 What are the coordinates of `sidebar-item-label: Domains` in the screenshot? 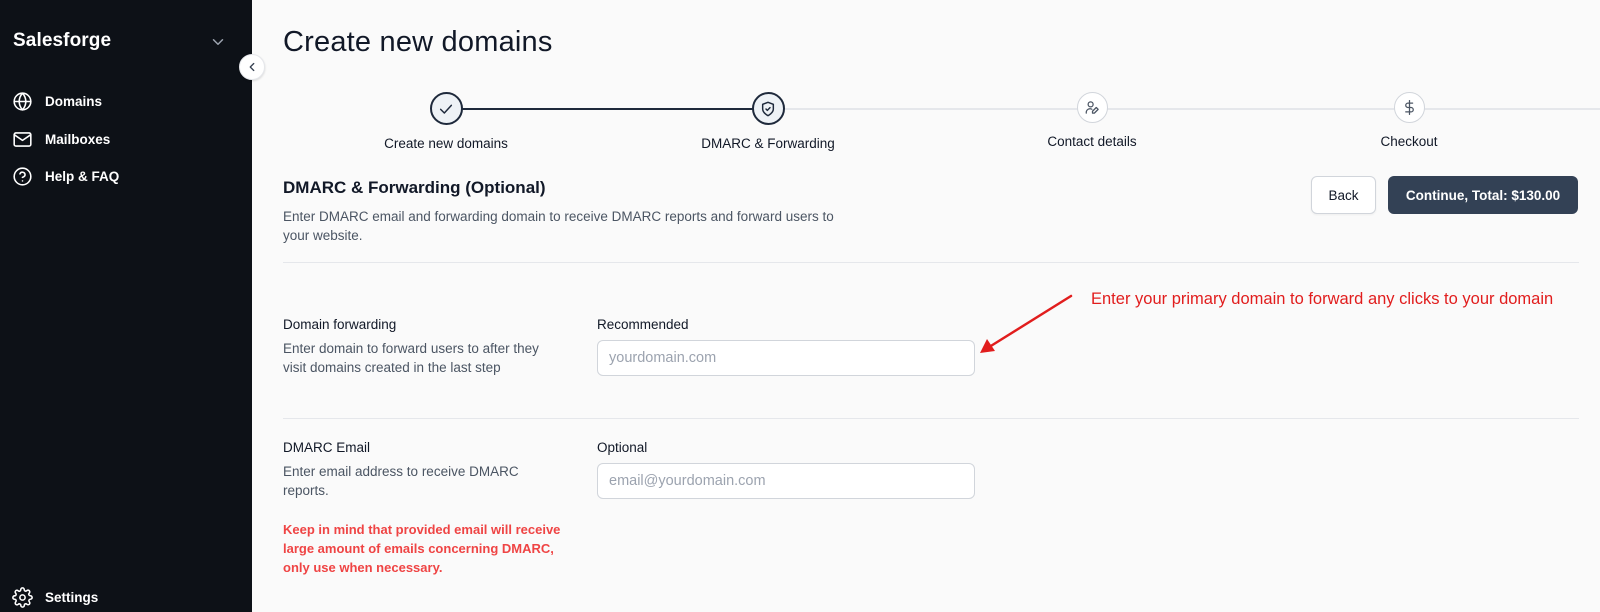 It's located at (74, 101).